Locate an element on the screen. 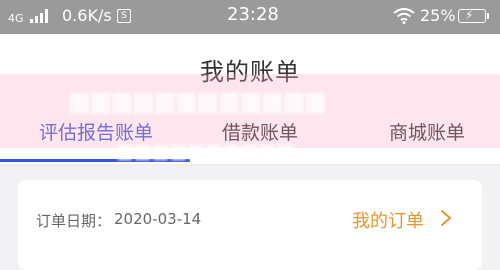 The width and height of the screenshot is (500, 270). network-type: 4G is located at coordinates (16, 18).